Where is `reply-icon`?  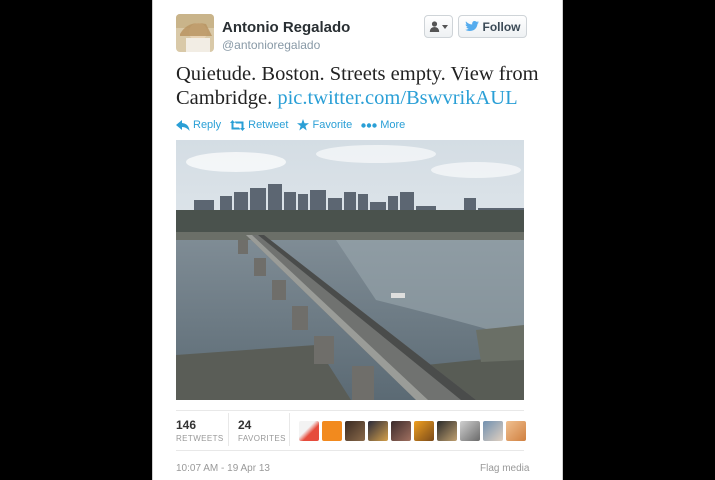
reply-icon is located at coordinates (183, 125).